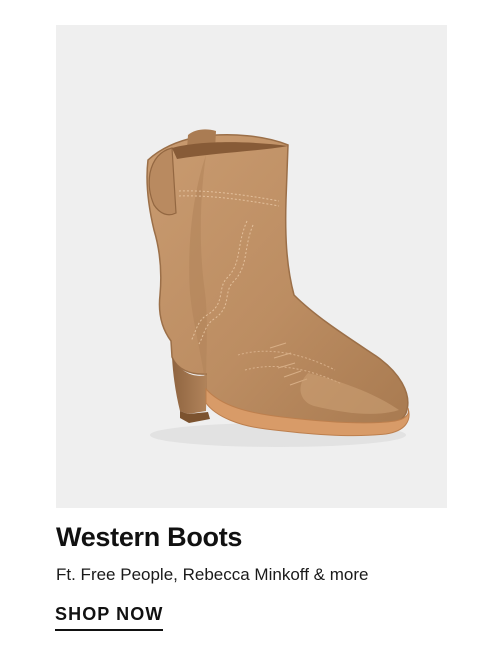 The width and height of the screenshot is (480, 664). Describe the element at coordinates (109, 617) in the screenshot. I see `shop-now-link: SHOP NOW` at that location.